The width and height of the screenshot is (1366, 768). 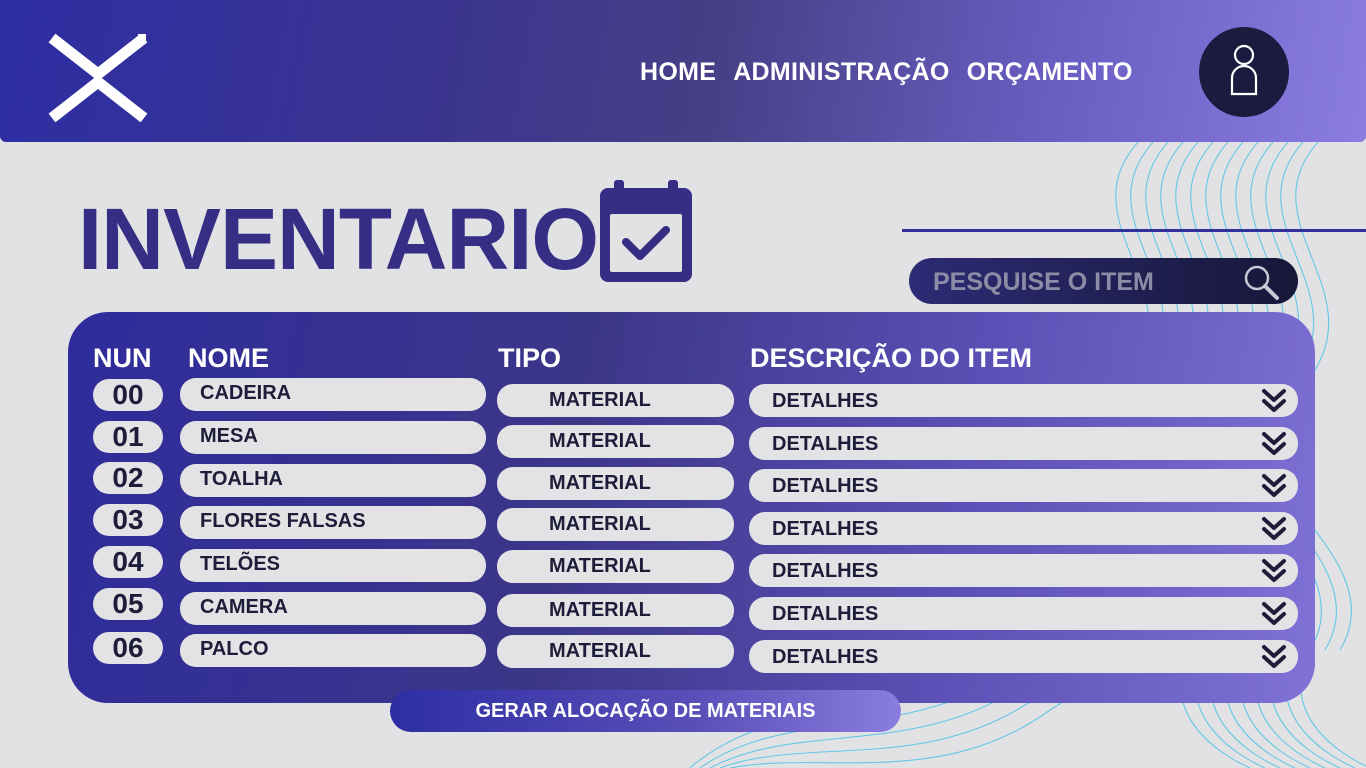 I want to click on col-header-num: NUN, so click(x=122, y=358).